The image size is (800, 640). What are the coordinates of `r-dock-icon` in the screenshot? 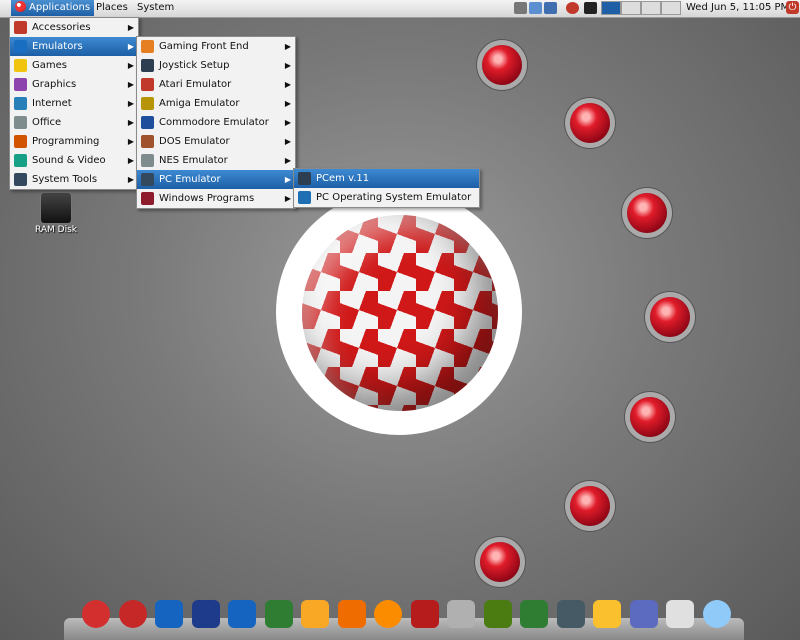 It's located at (315, 614).